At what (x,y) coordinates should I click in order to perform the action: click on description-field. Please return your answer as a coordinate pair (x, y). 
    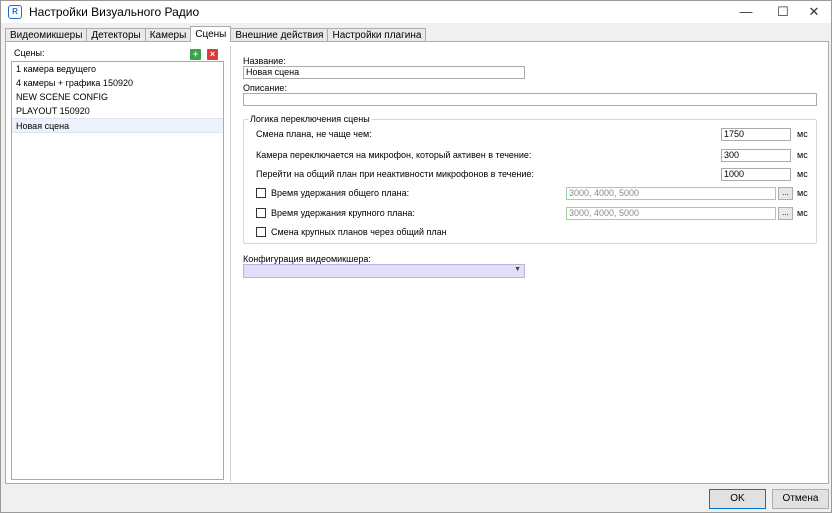
    Looking at the image, I should click on (530, 99).